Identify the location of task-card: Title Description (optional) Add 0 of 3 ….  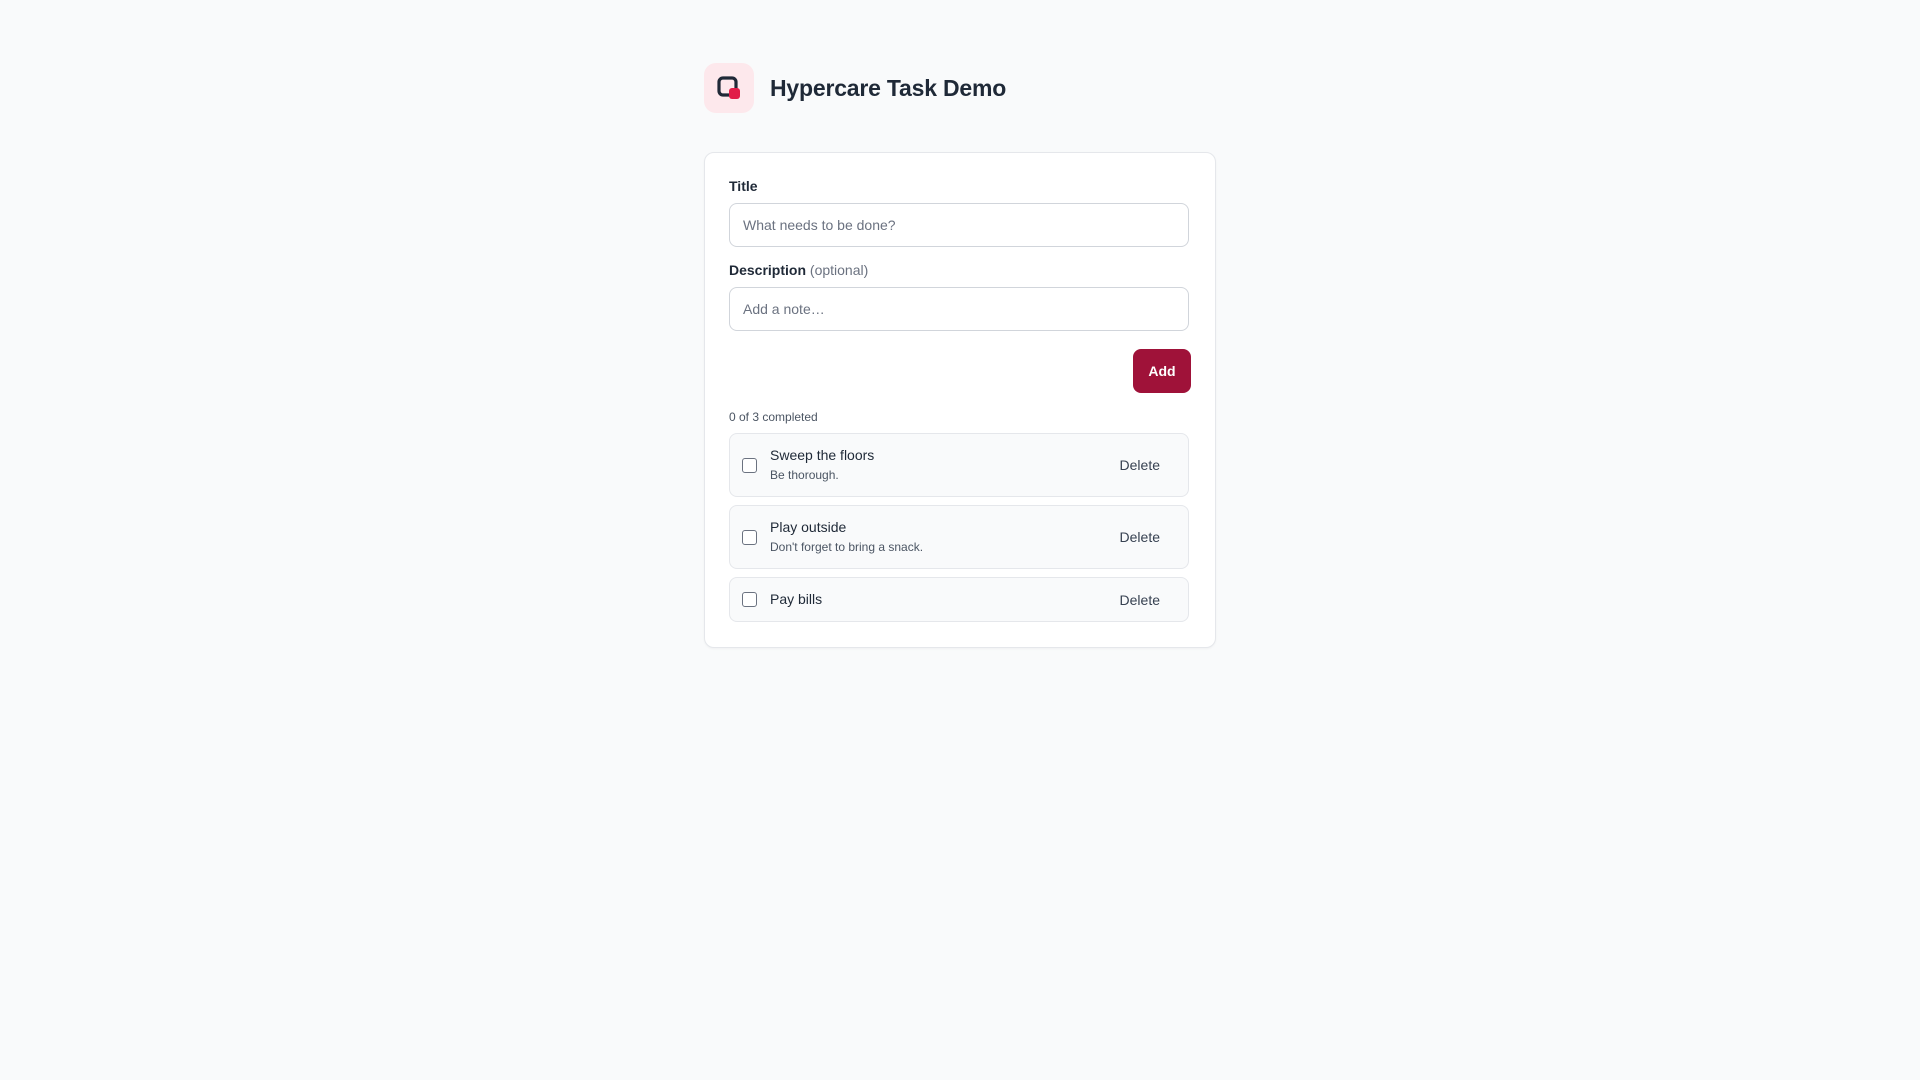
(960, 400).